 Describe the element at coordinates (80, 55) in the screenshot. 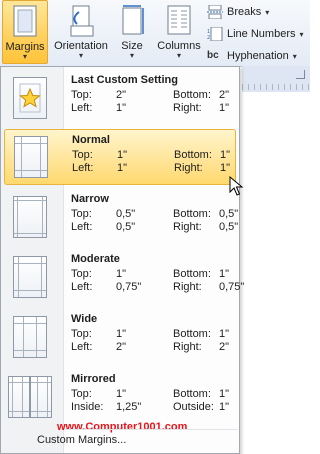

I see `orientation-caret-icon: ▾` at that location.